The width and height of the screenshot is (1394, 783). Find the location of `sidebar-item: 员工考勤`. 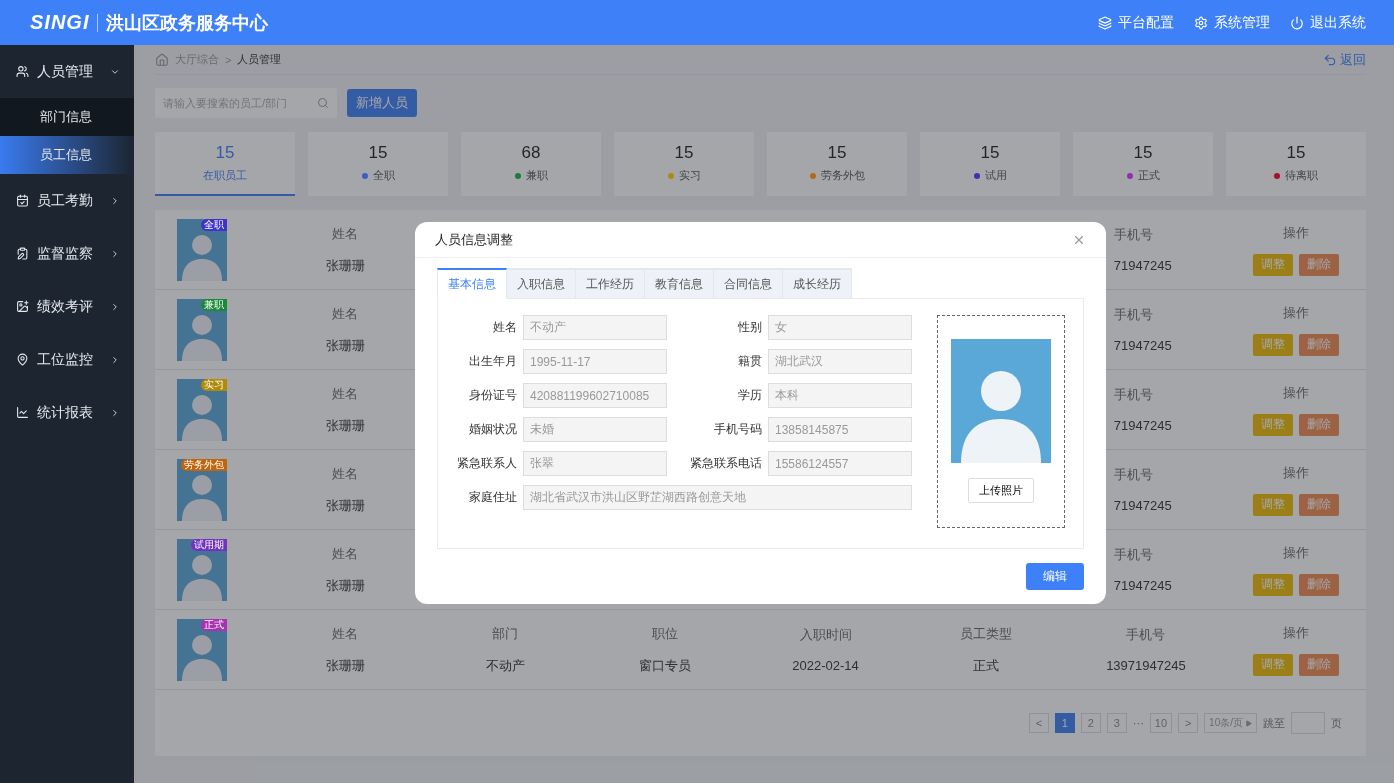

sidebar-item: 员工考勤 is located at coordinates (67, 200).